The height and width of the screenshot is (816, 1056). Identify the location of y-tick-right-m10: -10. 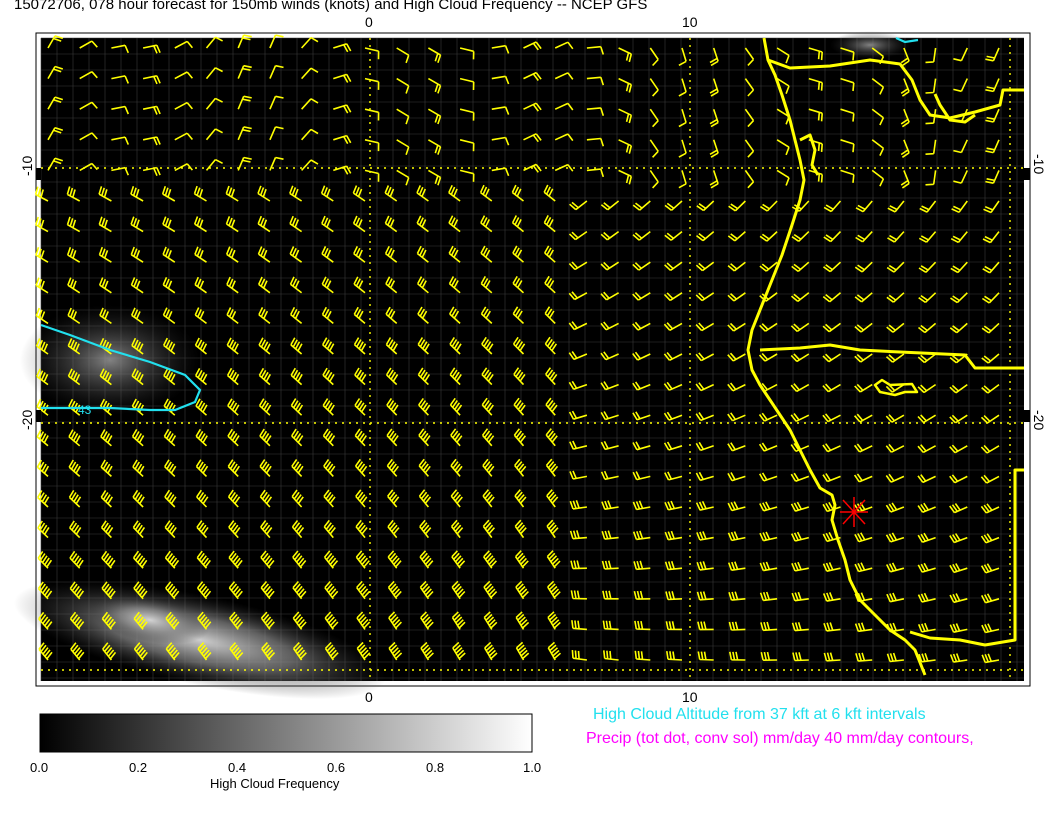
(1039, 164).